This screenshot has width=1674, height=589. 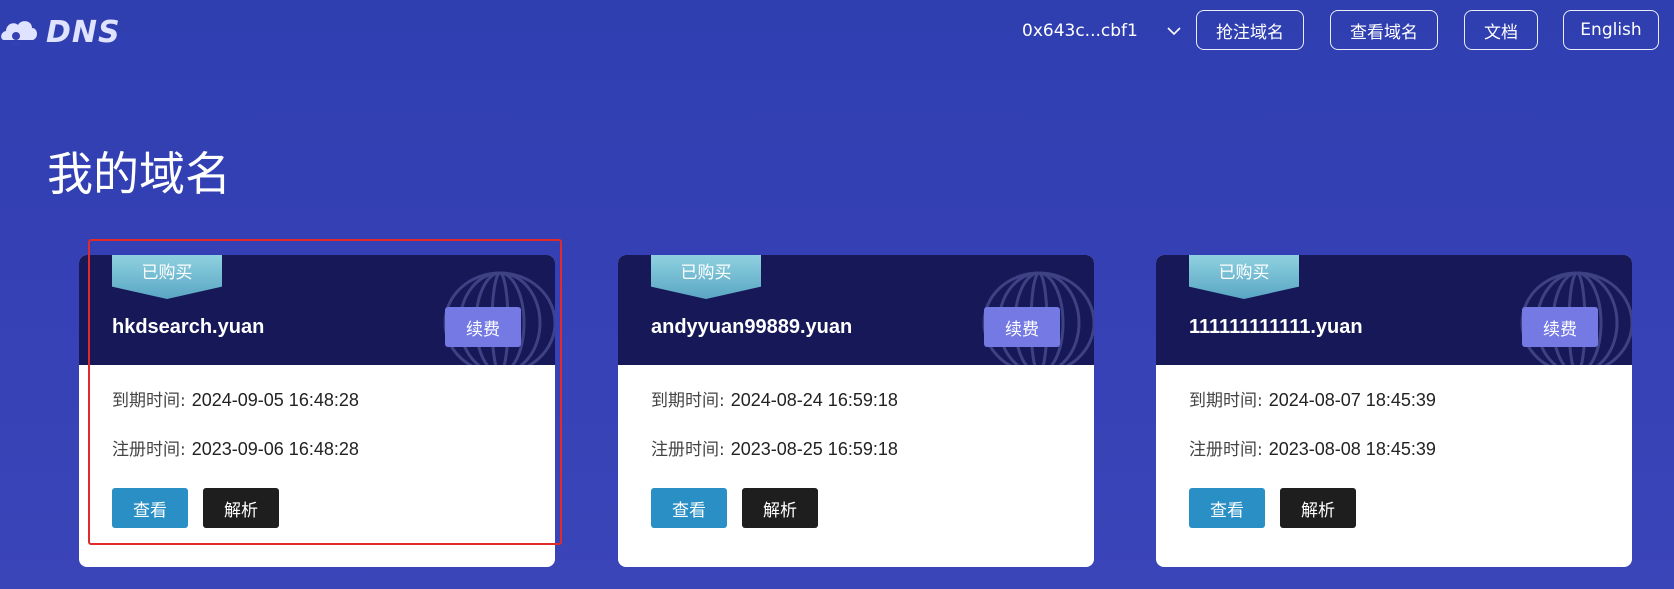 I want to click on logo: DNS, so click(x=60, y=32).